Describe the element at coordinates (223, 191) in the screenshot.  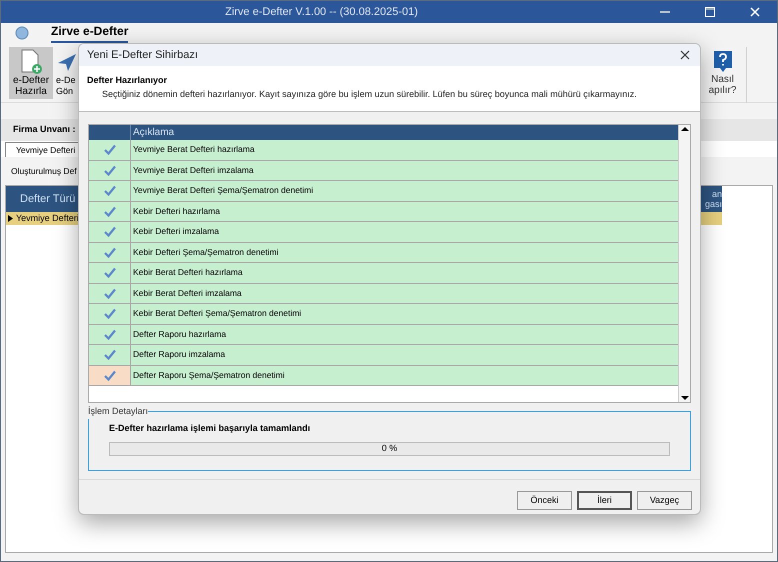
I see `grid-cell-text: Yevmiye Berat Defteri Şema/Şematron denetimi` at that location.